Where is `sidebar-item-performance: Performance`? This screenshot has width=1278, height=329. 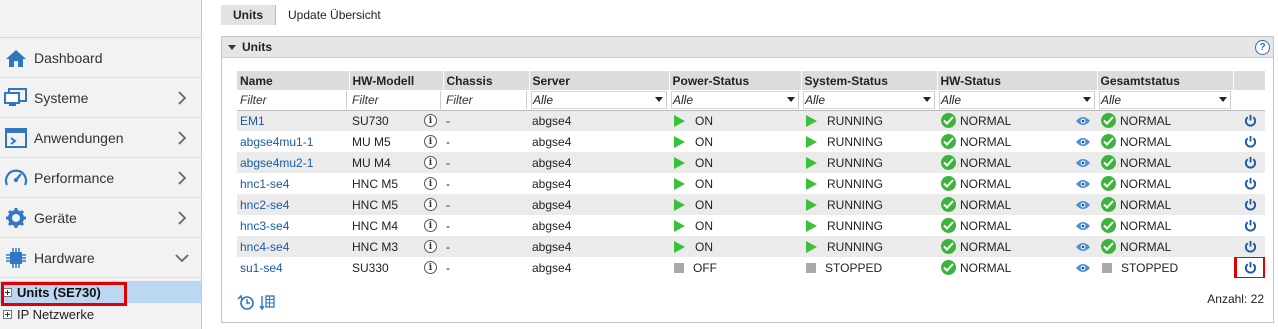
sidebar-item-performance: Performance is located at coordinates (100, 178).